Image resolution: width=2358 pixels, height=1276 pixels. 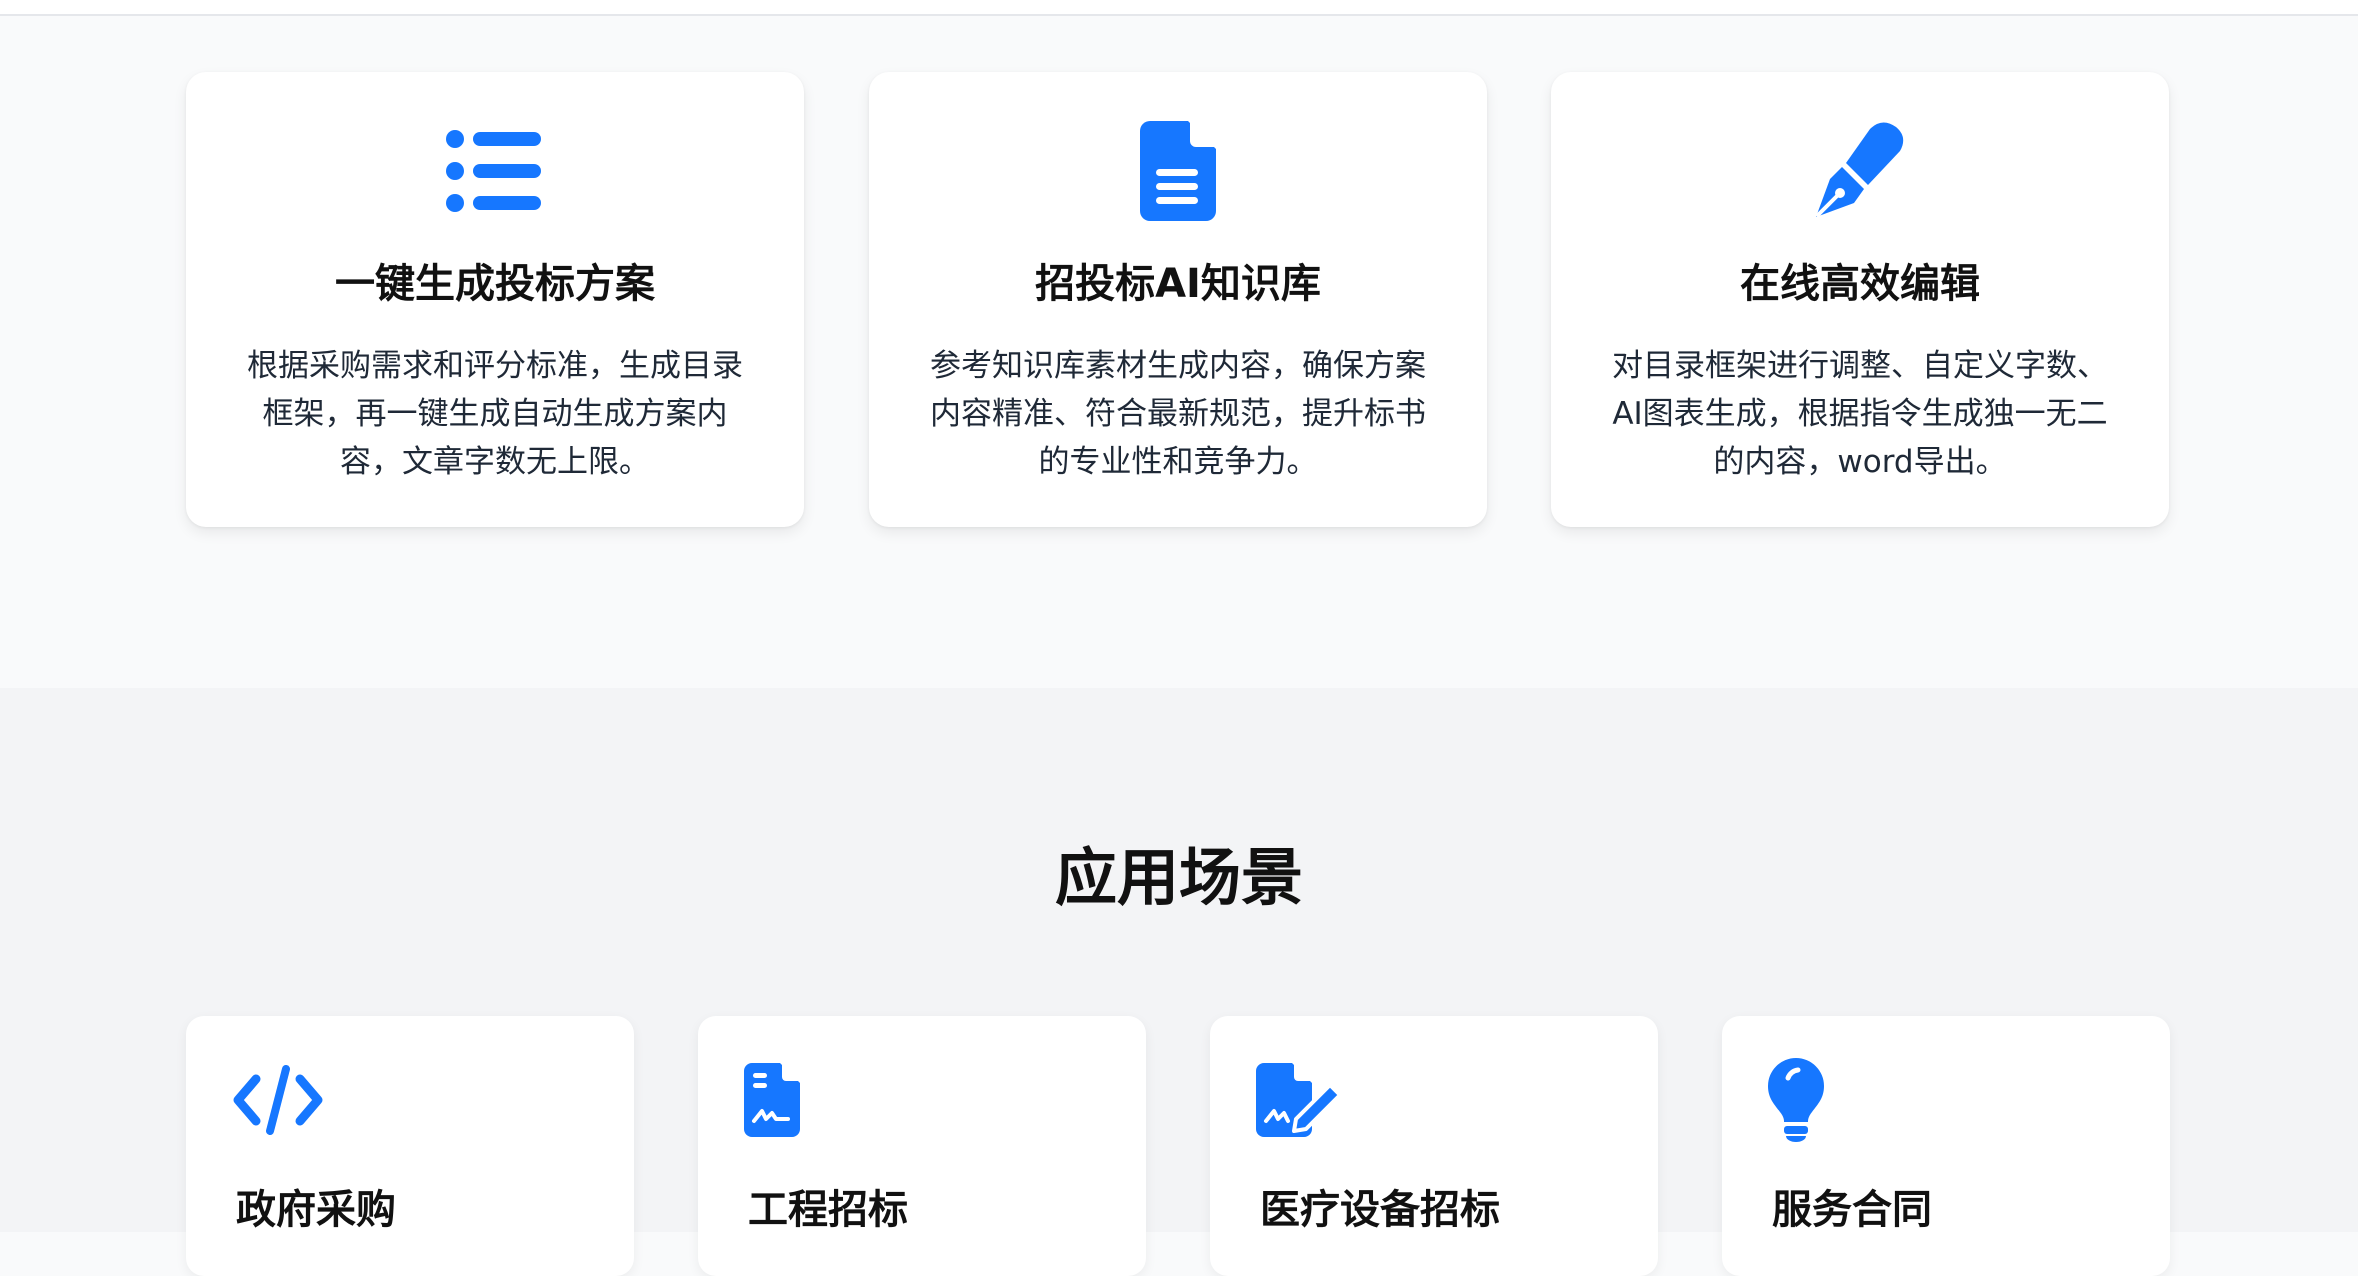 I want to click on feature-title: 一键生成投标方案, so click(x=495, y=284).